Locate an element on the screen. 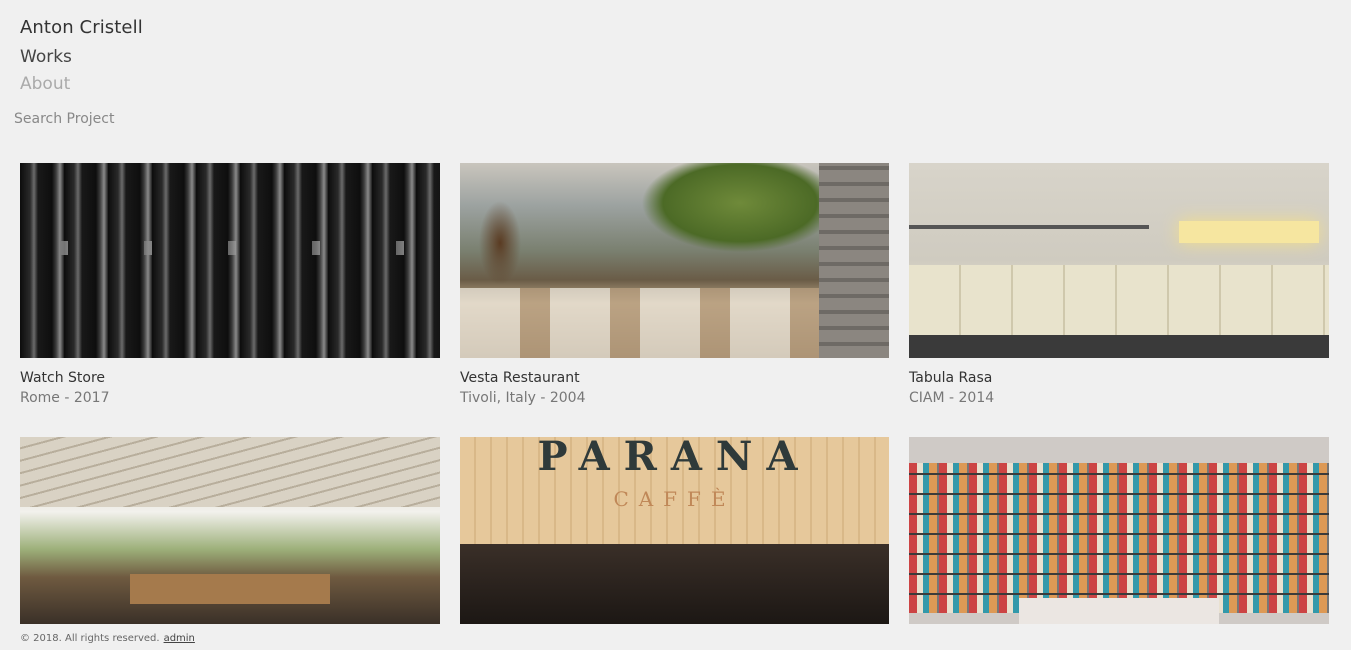  project-tile-tabula-rasa: Tabula Rasa CIAM - 2014 is located at coordinates (1119, 284).